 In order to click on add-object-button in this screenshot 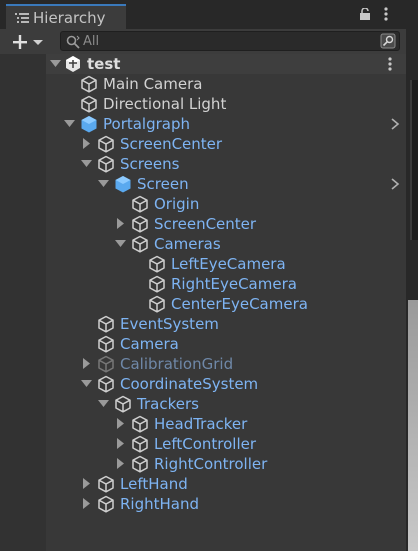, I will do `click(29, 42)`.